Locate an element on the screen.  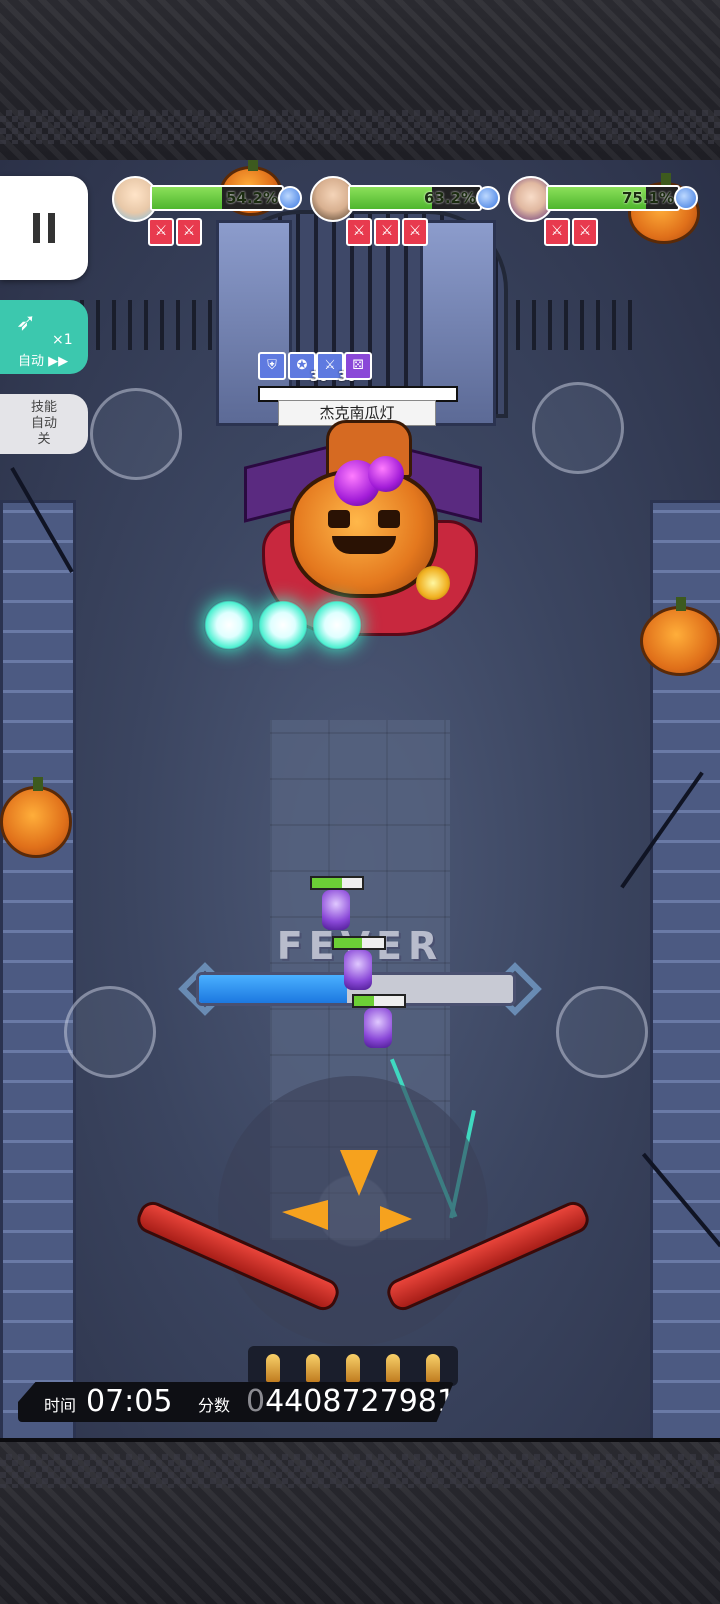
pause-button is located at coordinates (44, 228).